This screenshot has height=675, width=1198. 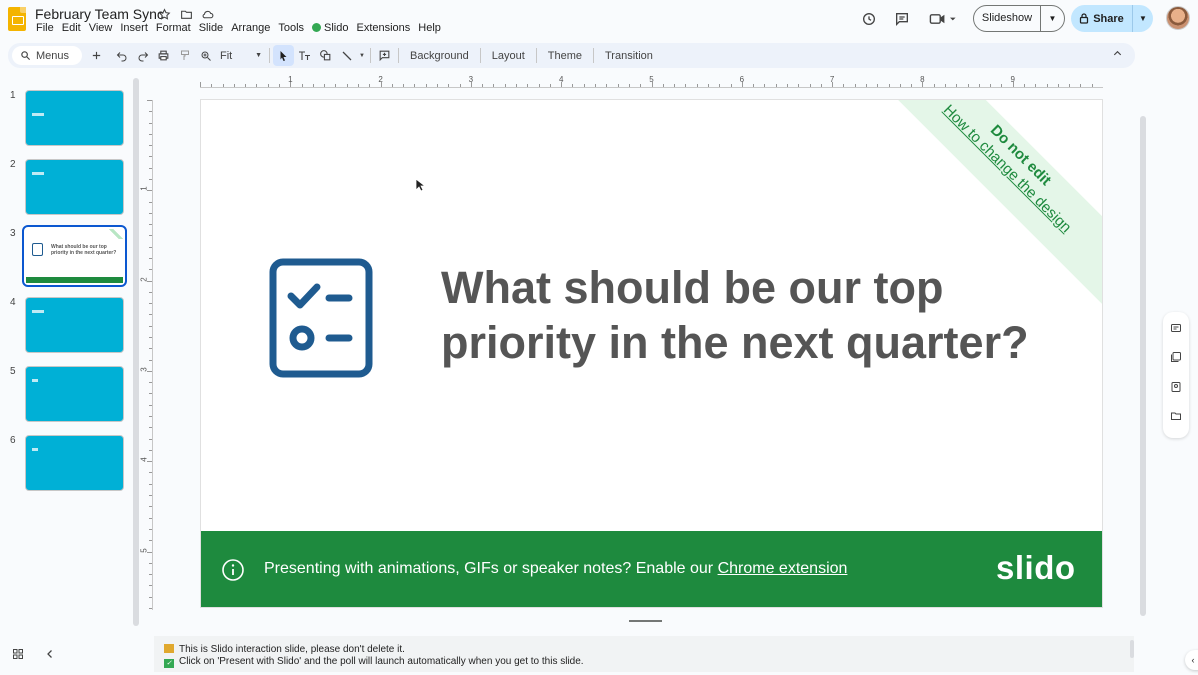 I want to click on undo-icon, so click(x=121, y=55).